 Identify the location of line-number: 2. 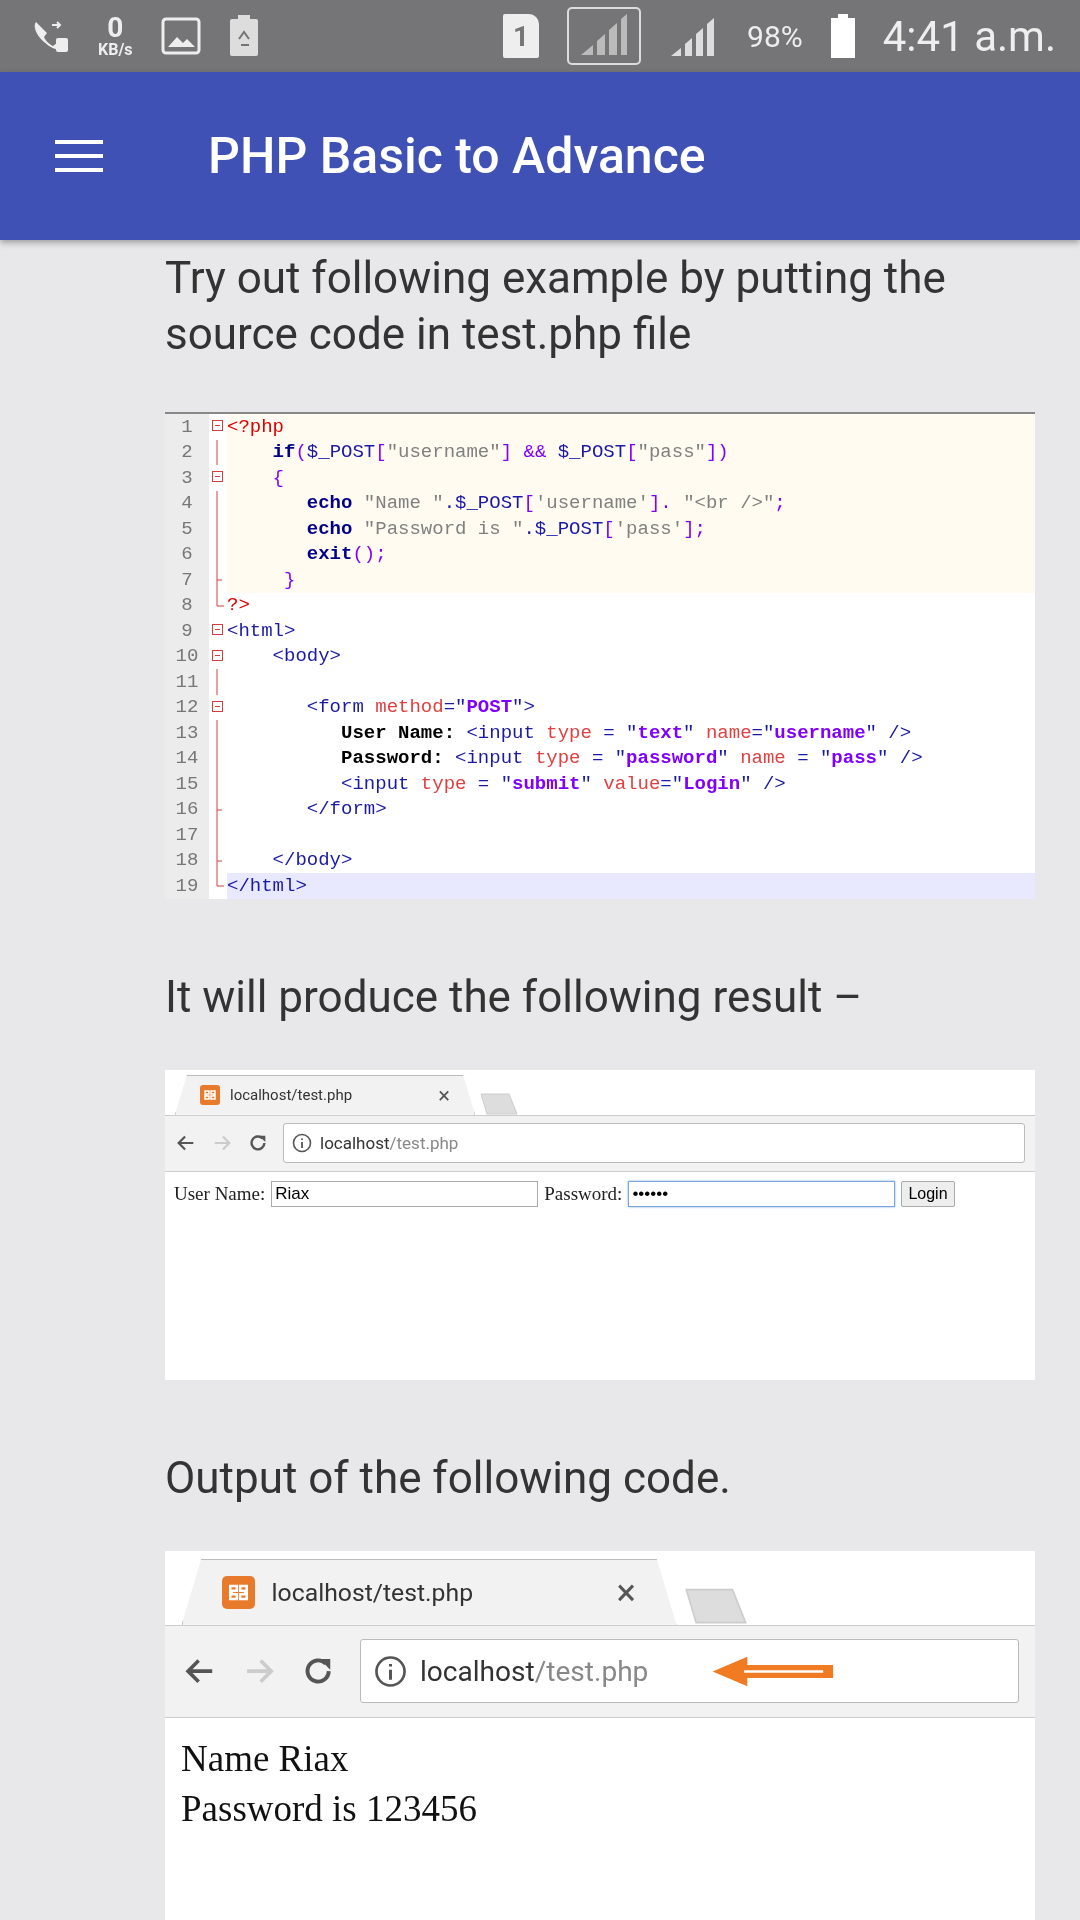
(187, 452).